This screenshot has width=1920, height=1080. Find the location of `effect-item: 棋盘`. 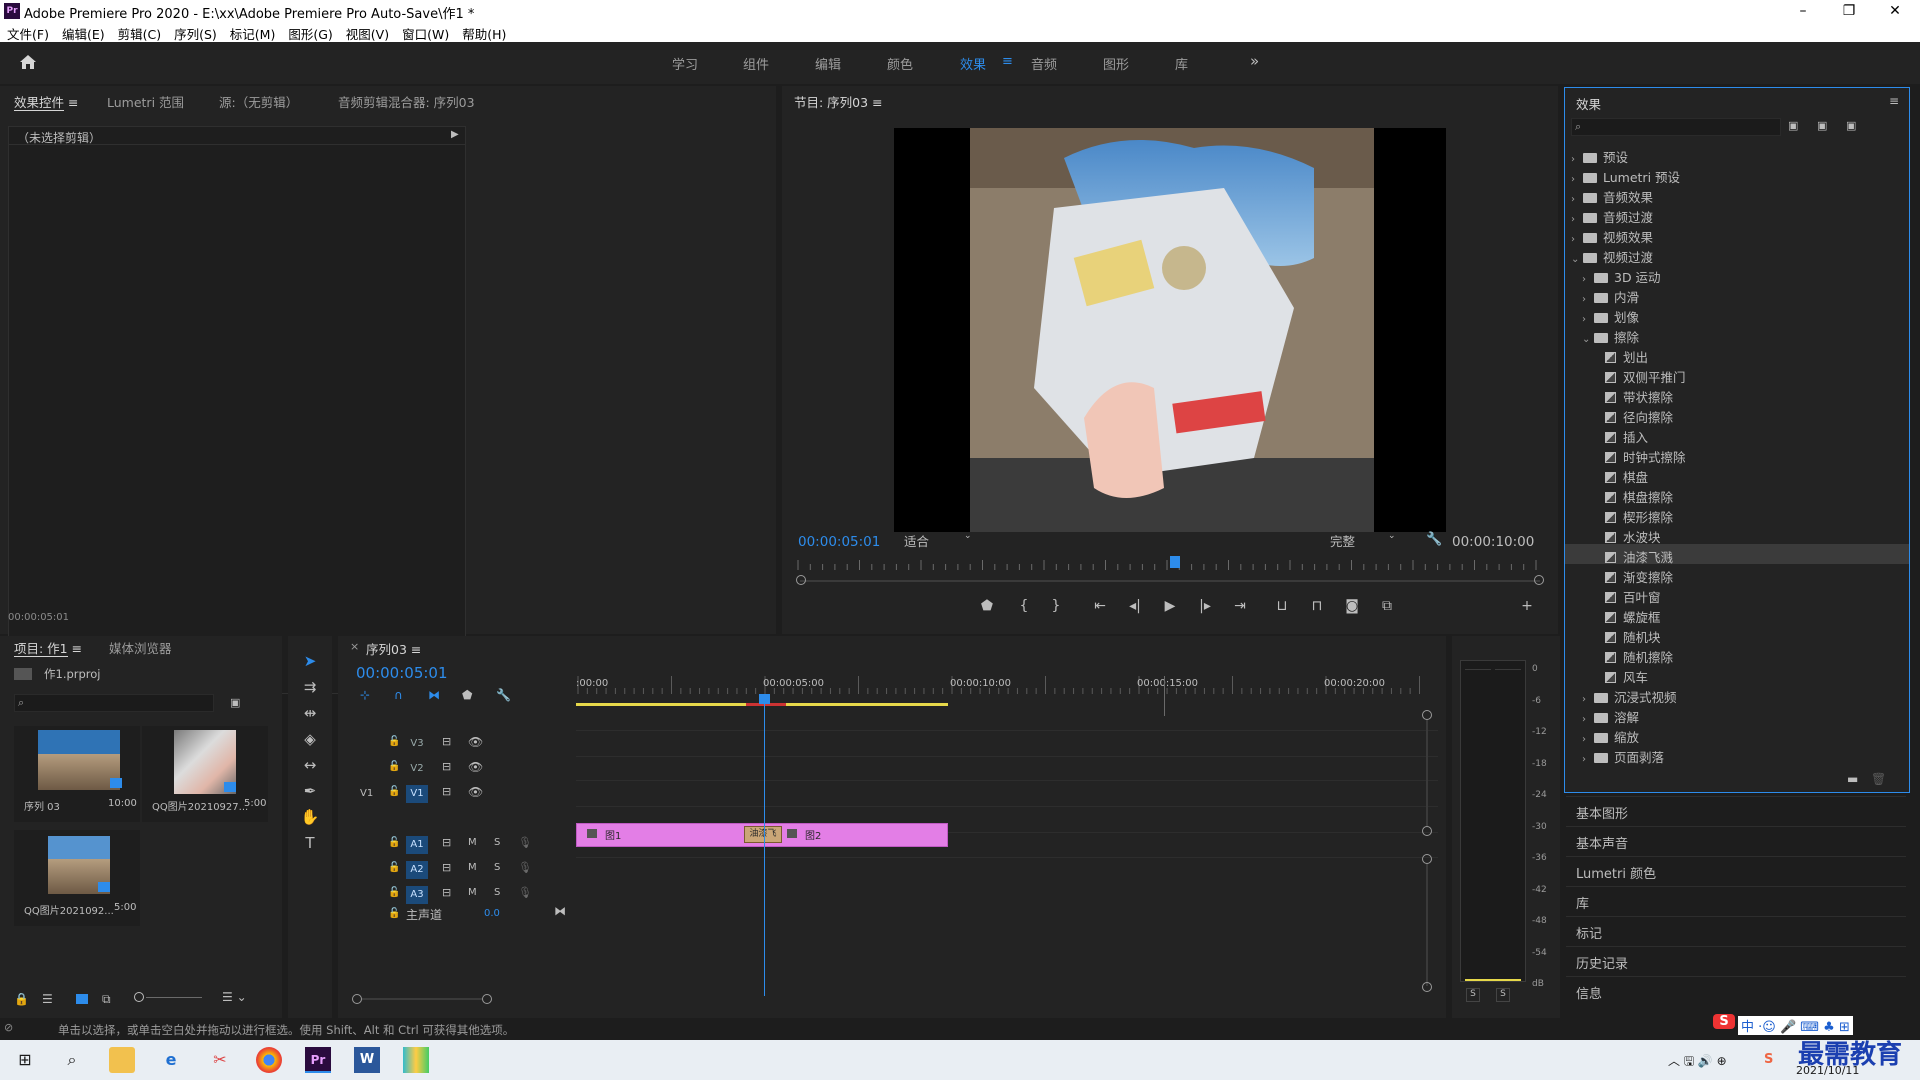

effect-item: 棋盘 is located at coordinates (1737, 474).